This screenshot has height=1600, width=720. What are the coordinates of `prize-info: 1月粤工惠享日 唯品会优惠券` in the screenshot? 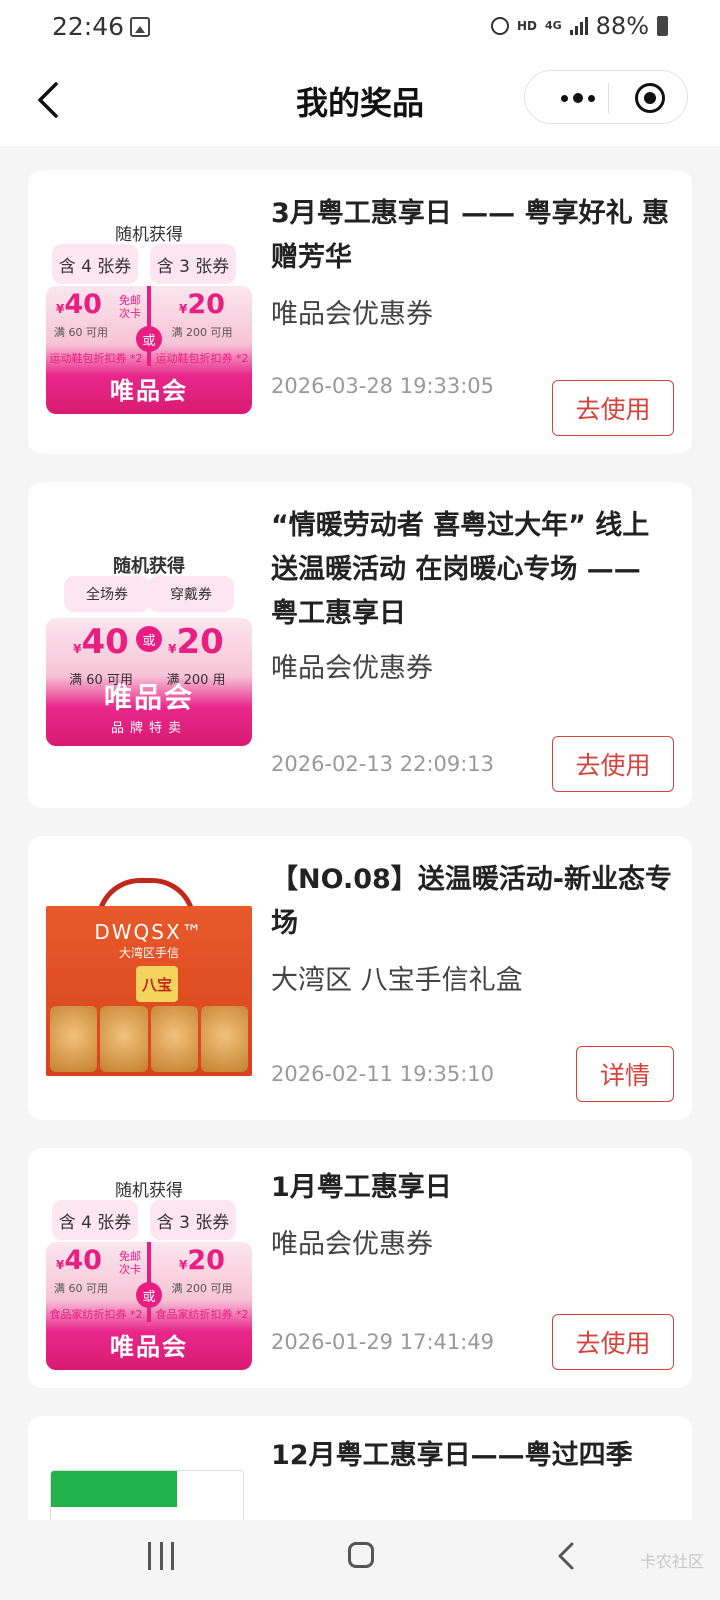 It's located at (472, 1215).